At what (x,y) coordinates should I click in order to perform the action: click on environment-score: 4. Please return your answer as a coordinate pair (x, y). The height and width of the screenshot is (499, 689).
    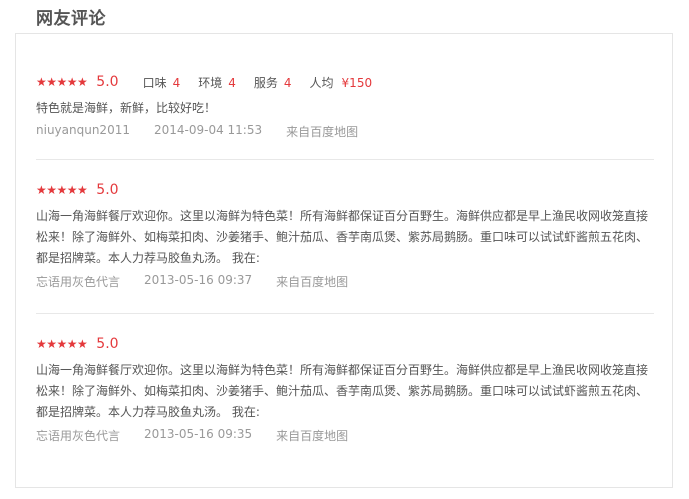
    Looking at the image, I should click on (232, 82).